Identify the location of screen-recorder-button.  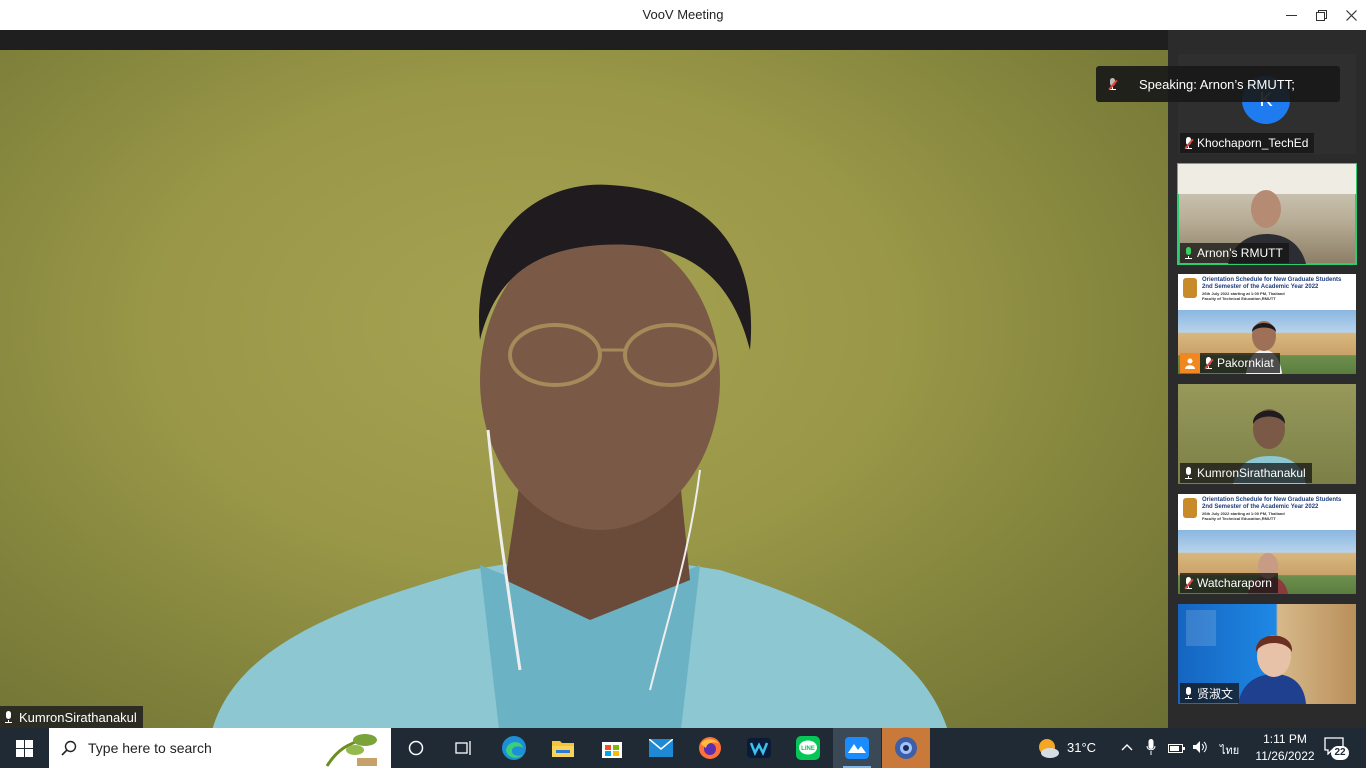
(906, 748).